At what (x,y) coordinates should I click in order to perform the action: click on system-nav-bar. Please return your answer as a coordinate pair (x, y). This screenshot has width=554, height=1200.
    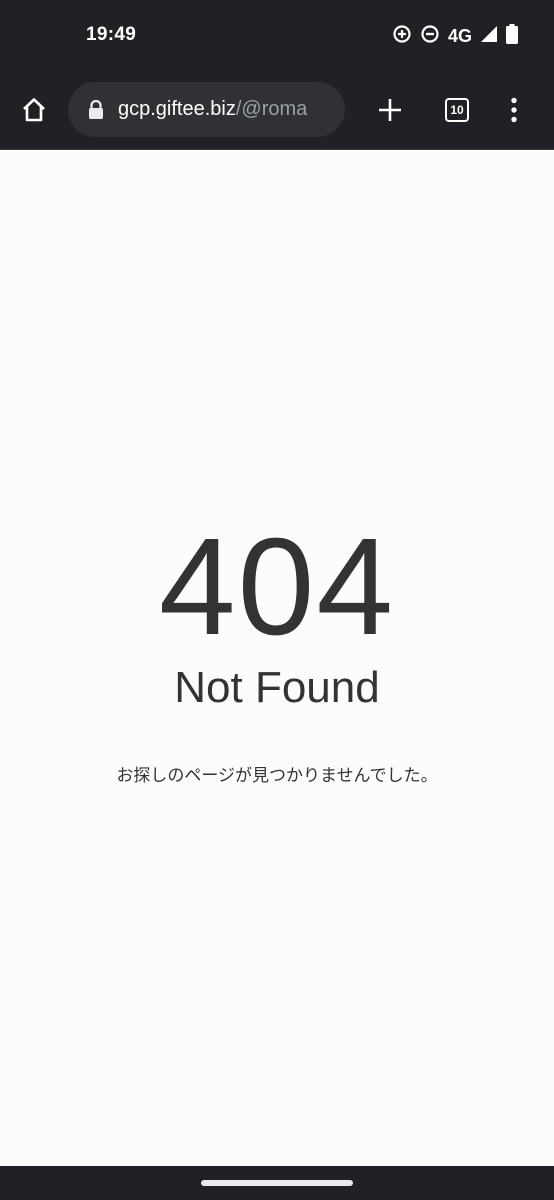
    Looking at the image, I should click on (277, 1183).